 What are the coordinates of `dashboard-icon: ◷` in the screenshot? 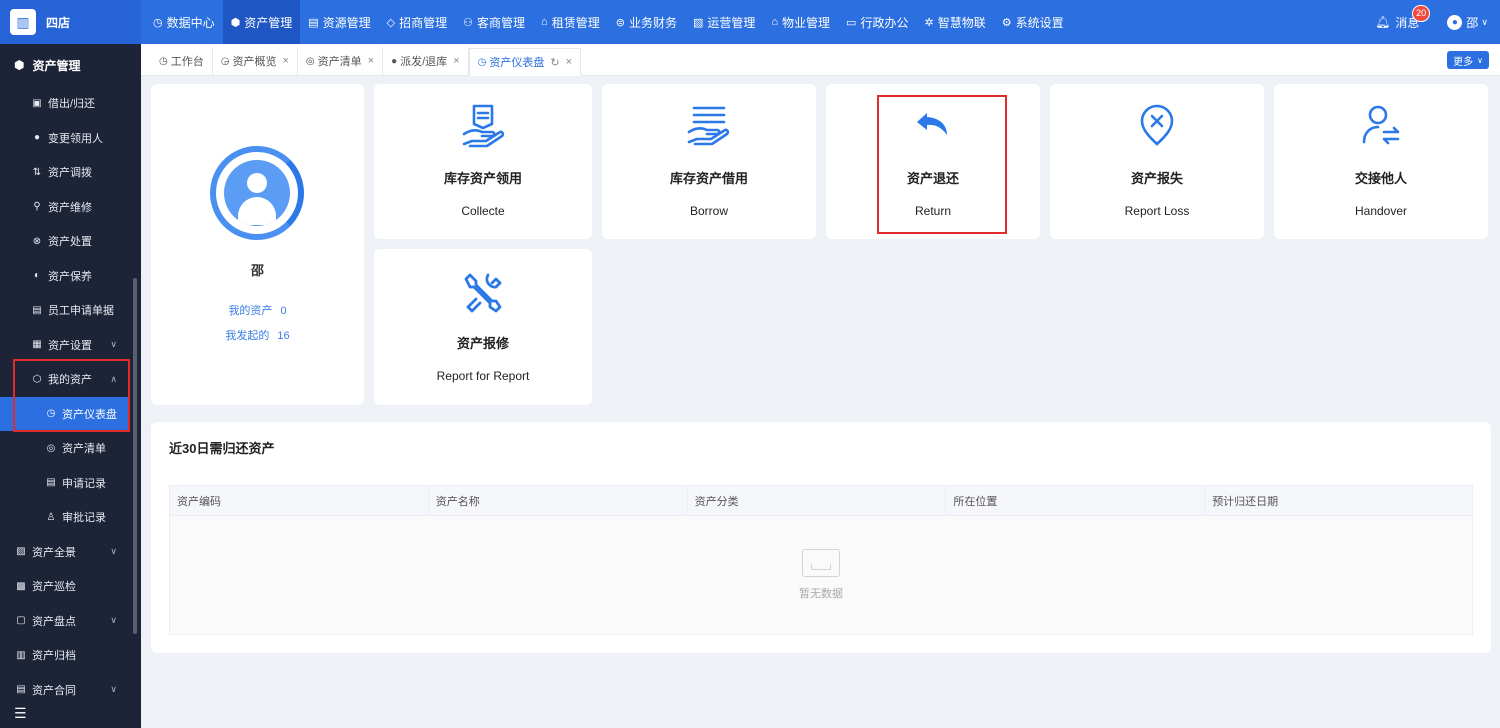 It's located at (51, 414).